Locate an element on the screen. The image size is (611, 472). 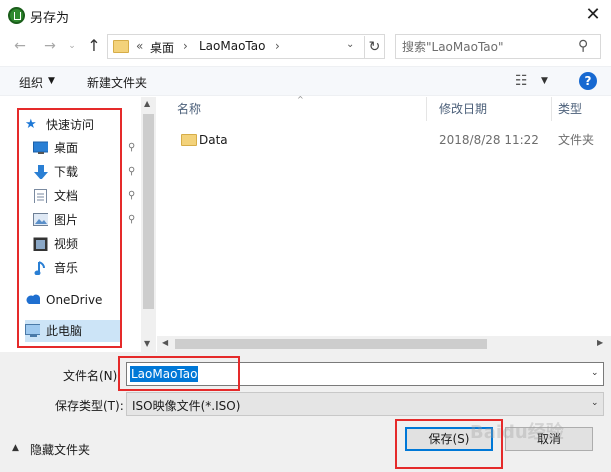
sidebar-scrollbar: ▲ ▼ is located at coordinates (148, 224).